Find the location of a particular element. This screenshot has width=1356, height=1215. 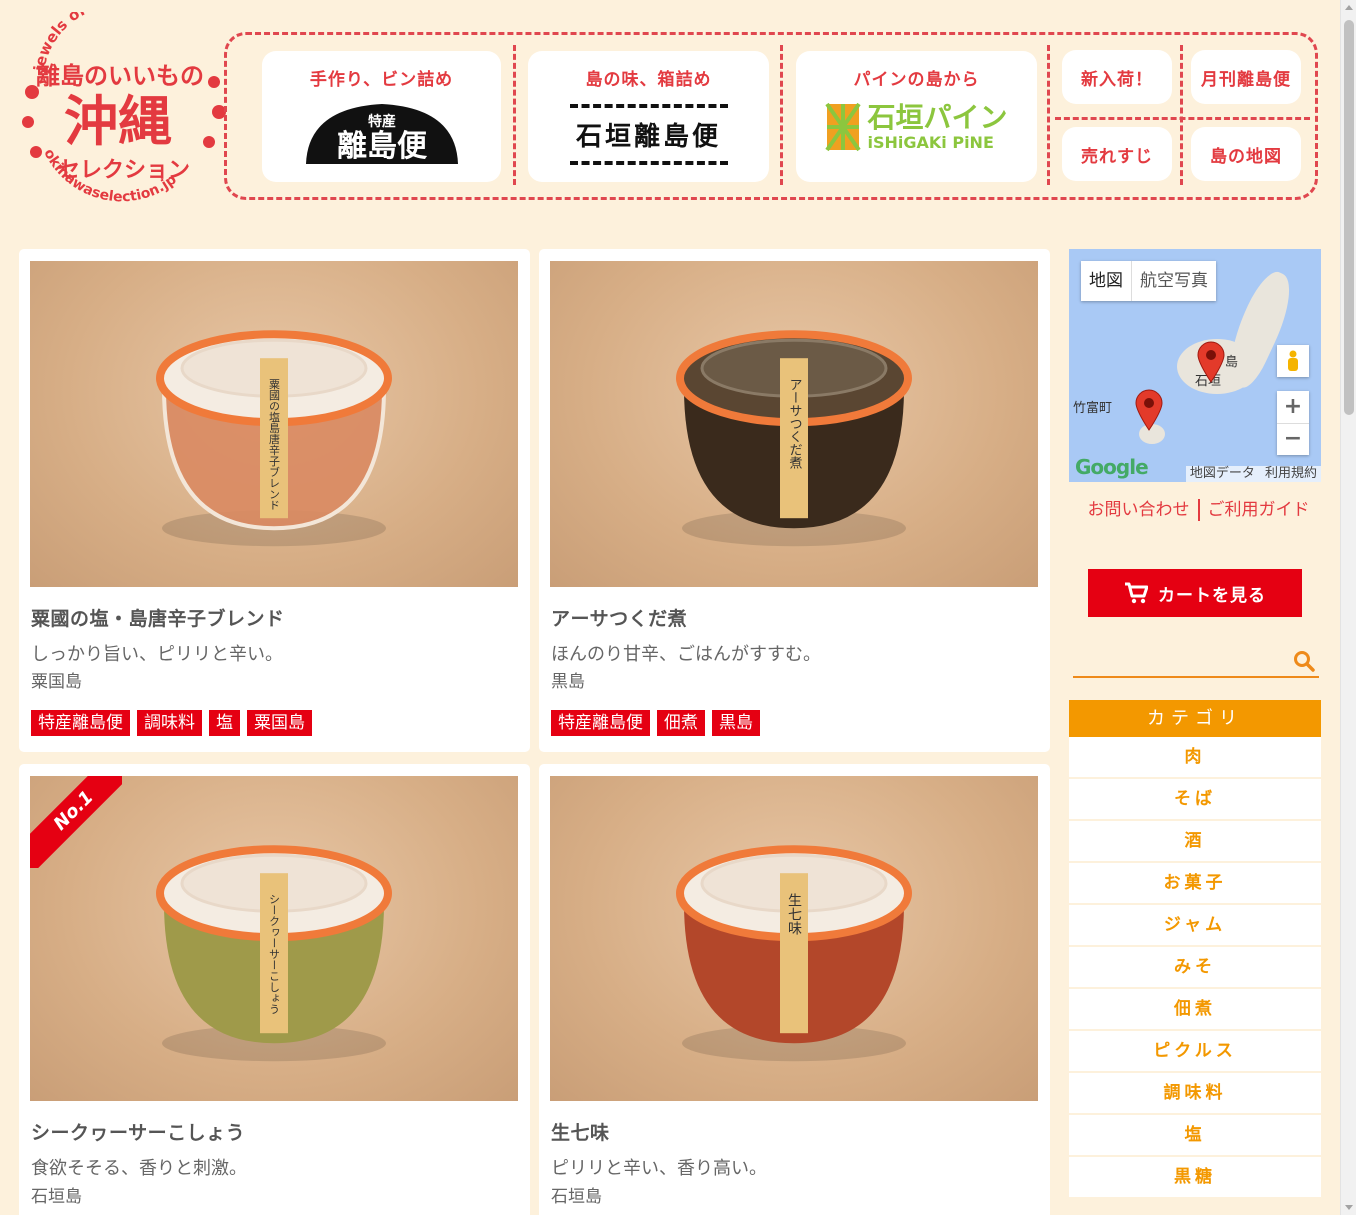

product-photo: シークヮーサーこしょう No.1 is located at coordinates (274, 938).